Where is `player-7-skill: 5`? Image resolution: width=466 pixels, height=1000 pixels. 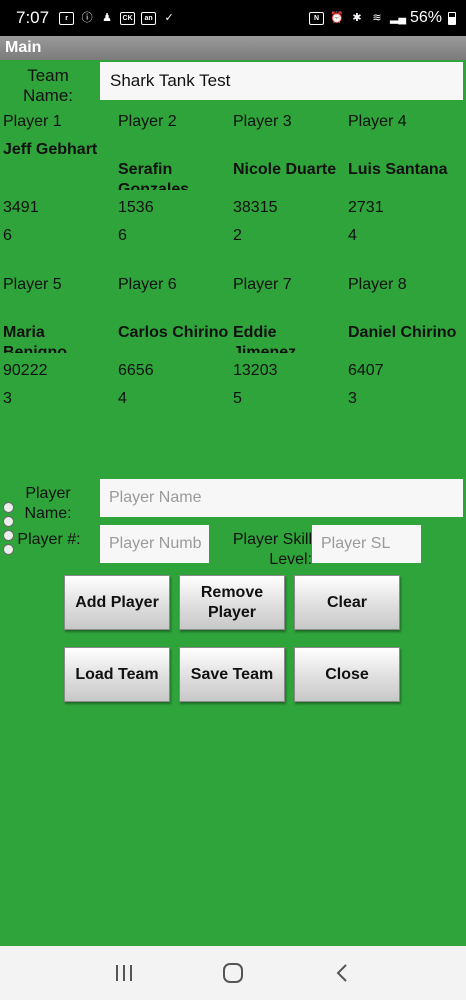 player-7-skill: 5 is located at coordinates (237, 398).